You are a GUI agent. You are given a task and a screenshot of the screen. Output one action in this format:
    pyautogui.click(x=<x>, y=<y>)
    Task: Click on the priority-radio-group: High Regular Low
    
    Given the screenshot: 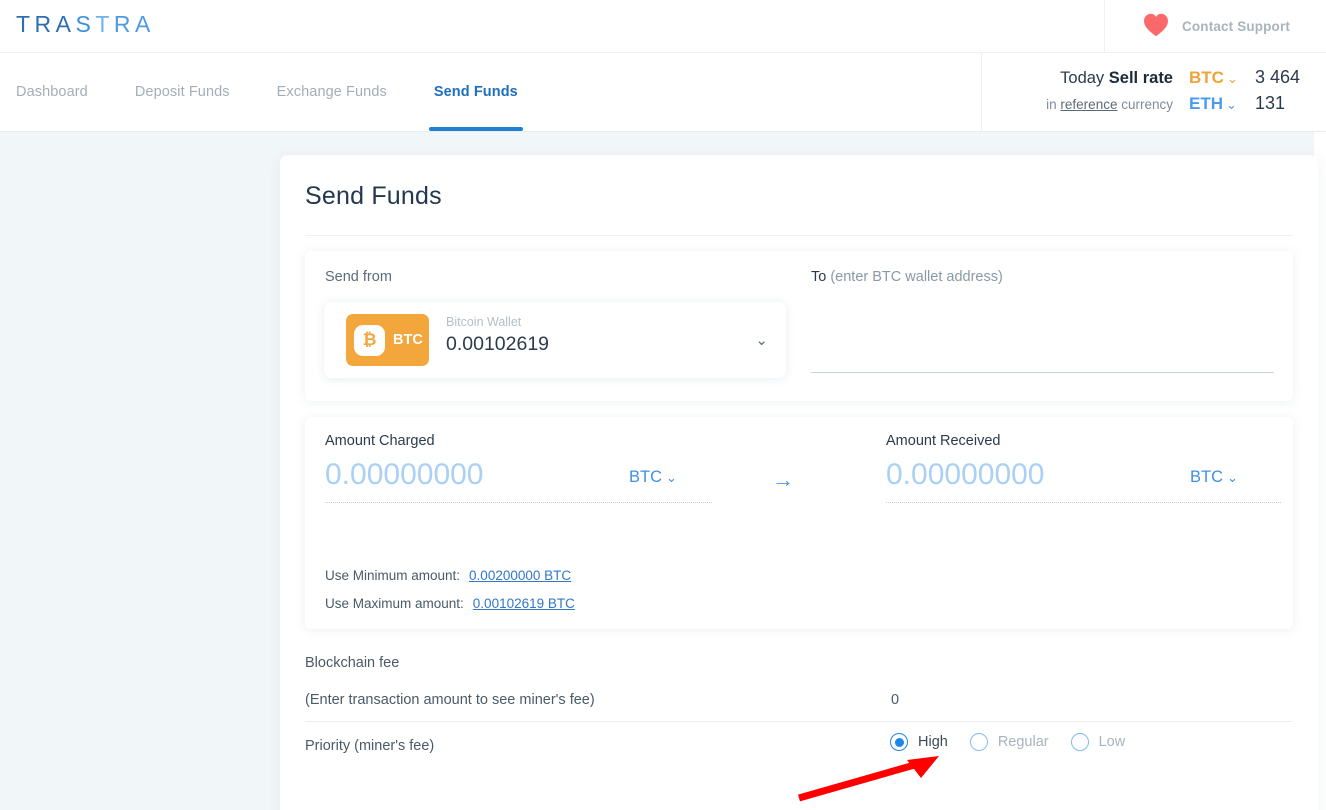 What is the action you would take?
    pyautogui.click(x=1018, y=742)
    